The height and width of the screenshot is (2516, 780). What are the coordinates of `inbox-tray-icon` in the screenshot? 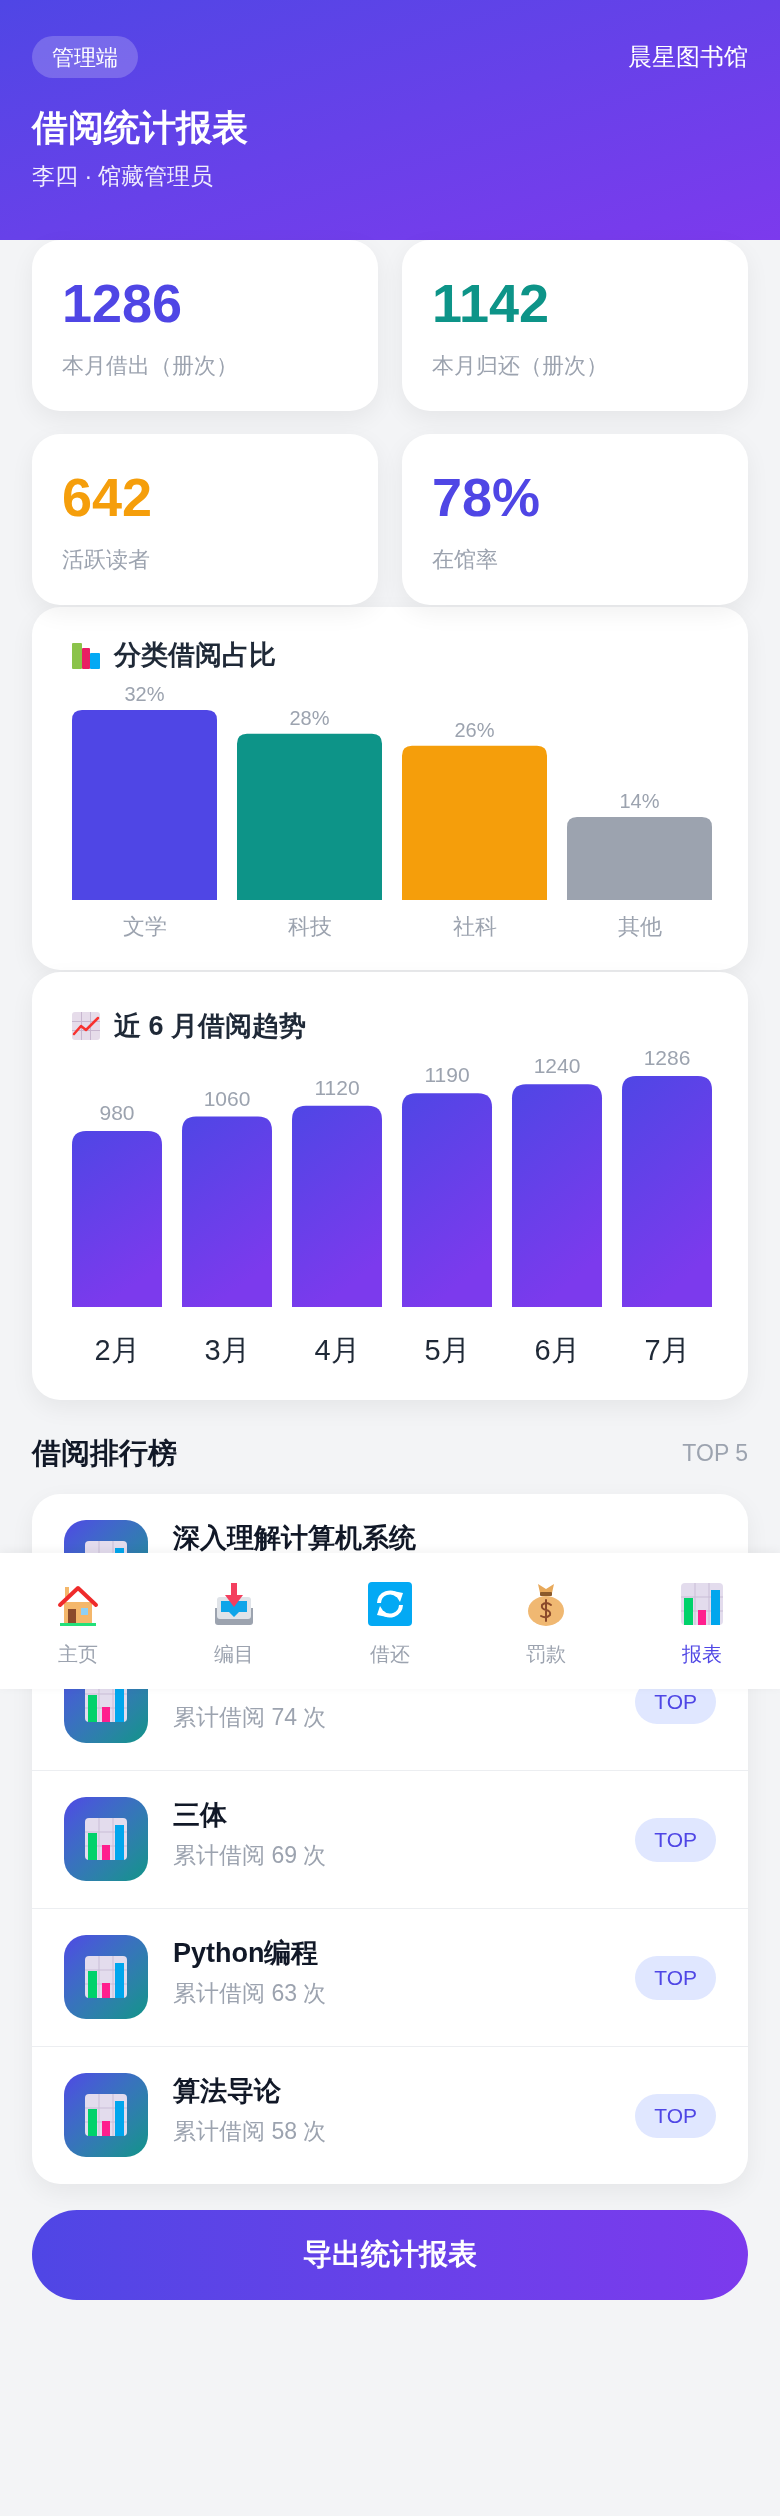 It's located at (234, 1604).